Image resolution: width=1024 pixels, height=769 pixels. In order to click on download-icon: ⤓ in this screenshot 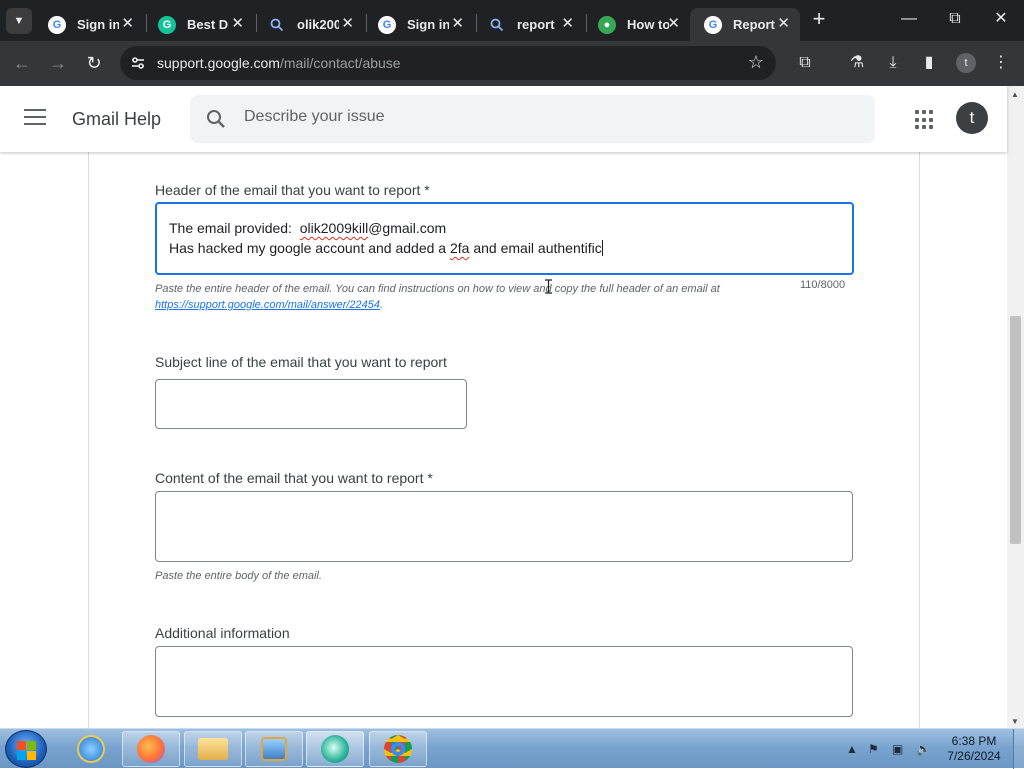, I will do `click(893, 63)`.